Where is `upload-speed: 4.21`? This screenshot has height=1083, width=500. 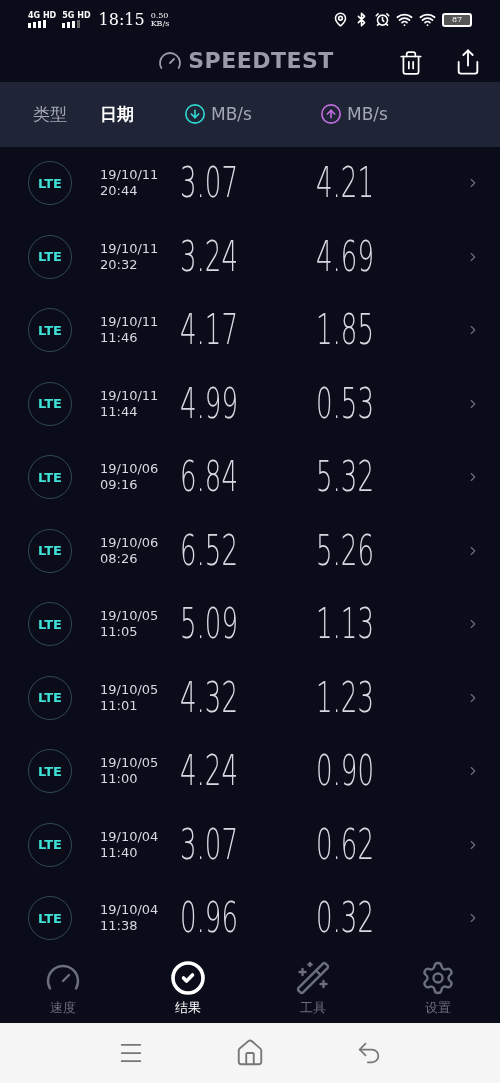 upload-speed: 4.21 is located at coordinates (345, 183).